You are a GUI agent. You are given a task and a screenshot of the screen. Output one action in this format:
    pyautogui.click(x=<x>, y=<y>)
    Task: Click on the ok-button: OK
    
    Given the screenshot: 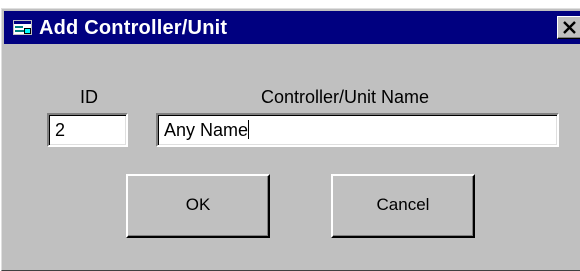 What is the action you would take?
    pyautogui.click(x=198, y=206)
    